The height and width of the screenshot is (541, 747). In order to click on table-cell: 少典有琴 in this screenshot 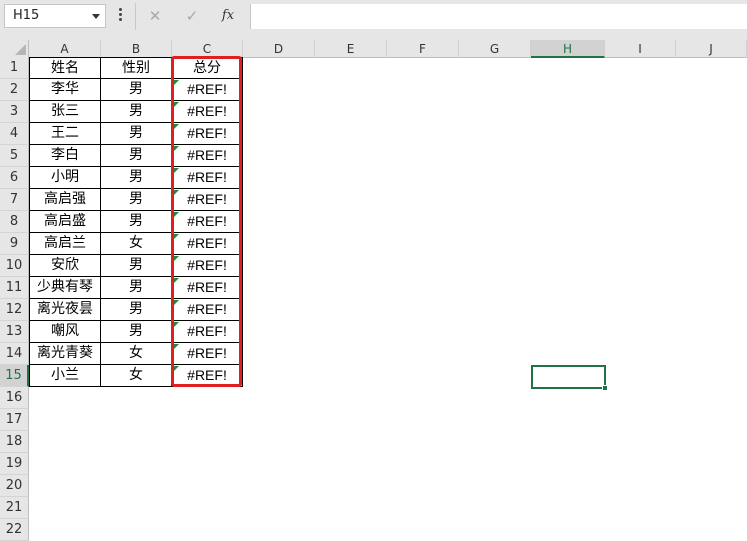, I will do `click(65, 288)`.